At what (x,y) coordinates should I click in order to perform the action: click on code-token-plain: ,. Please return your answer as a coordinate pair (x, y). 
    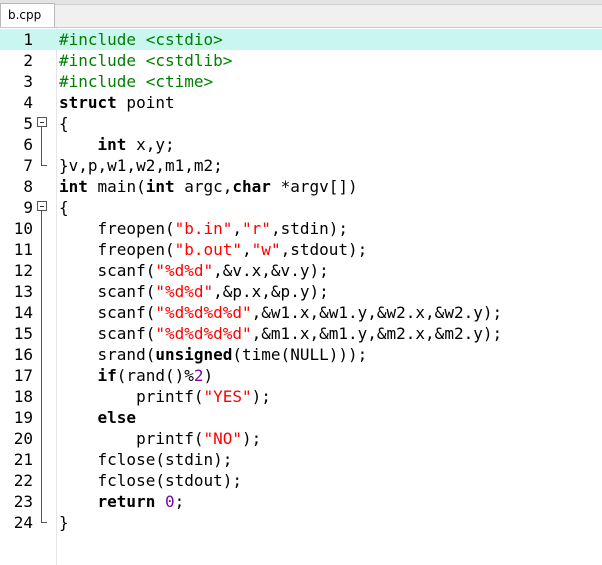
    Looking at the image, I should click on (237, 228).